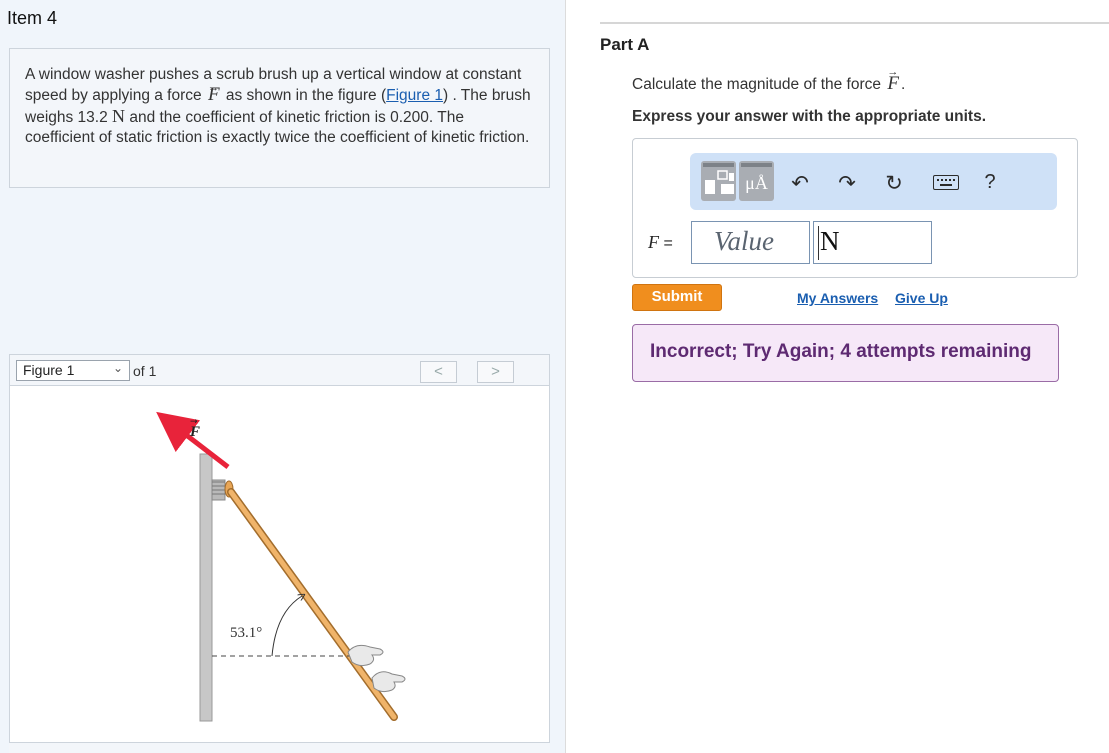 Image resolution: width=1109 pixels, height=753 pixels. Describe the element at coordinates (893, 80) in the screenshot. I see `question-force-symbol: → F` at that location.